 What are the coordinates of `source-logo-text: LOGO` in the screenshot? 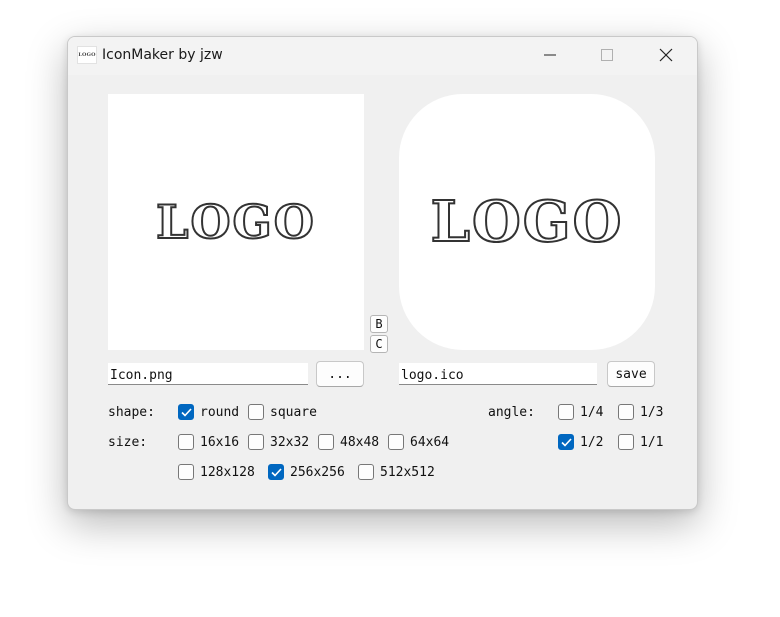 It's located at (235, 222).